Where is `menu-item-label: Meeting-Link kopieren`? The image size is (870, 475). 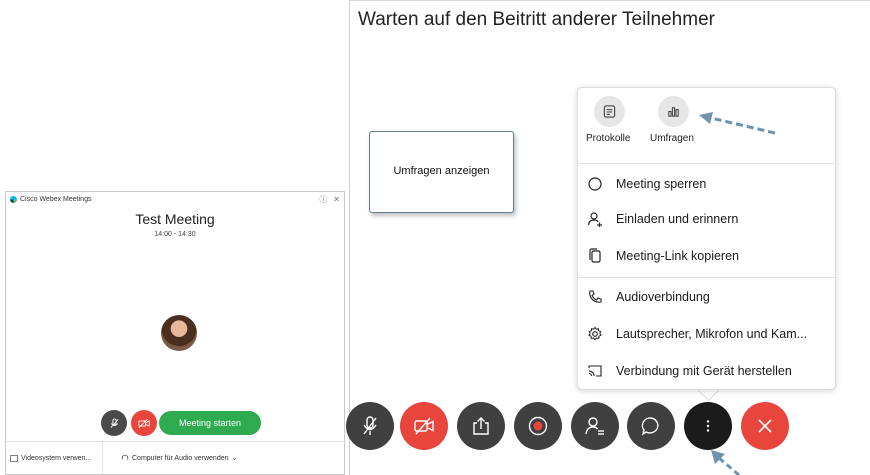 menu-item-label: Meeting-Link kopieren is located at coordinates (677, 256).